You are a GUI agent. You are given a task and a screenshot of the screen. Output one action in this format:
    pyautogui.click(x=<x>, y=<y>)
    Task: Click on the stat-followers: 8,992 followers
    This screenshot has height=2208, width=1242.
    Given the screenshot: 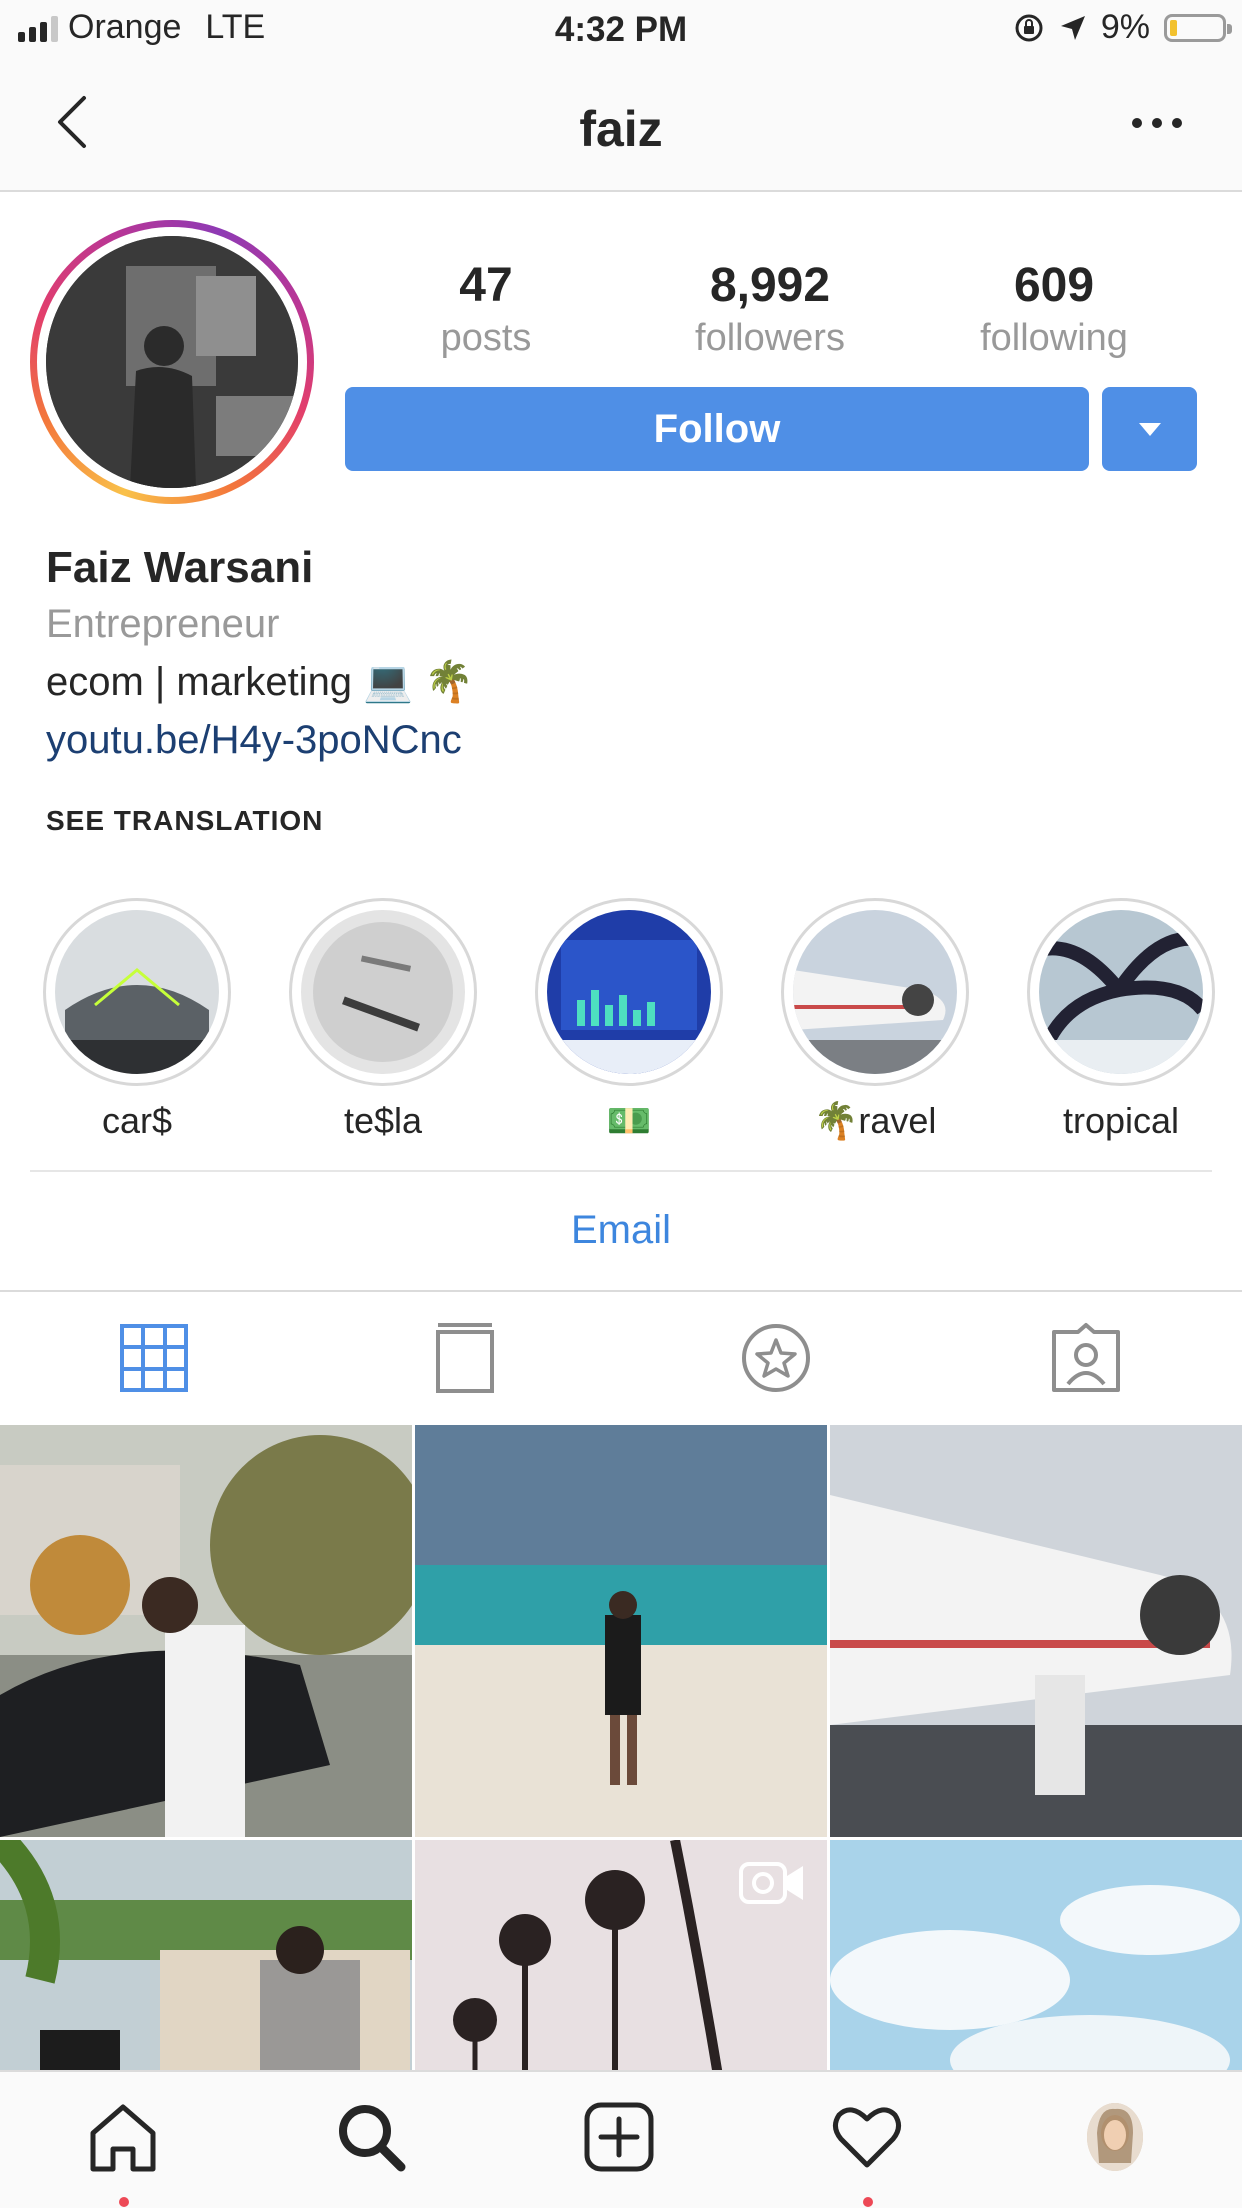 What is the action you would take?
    pyautogui.click(x=770, y=309)
    